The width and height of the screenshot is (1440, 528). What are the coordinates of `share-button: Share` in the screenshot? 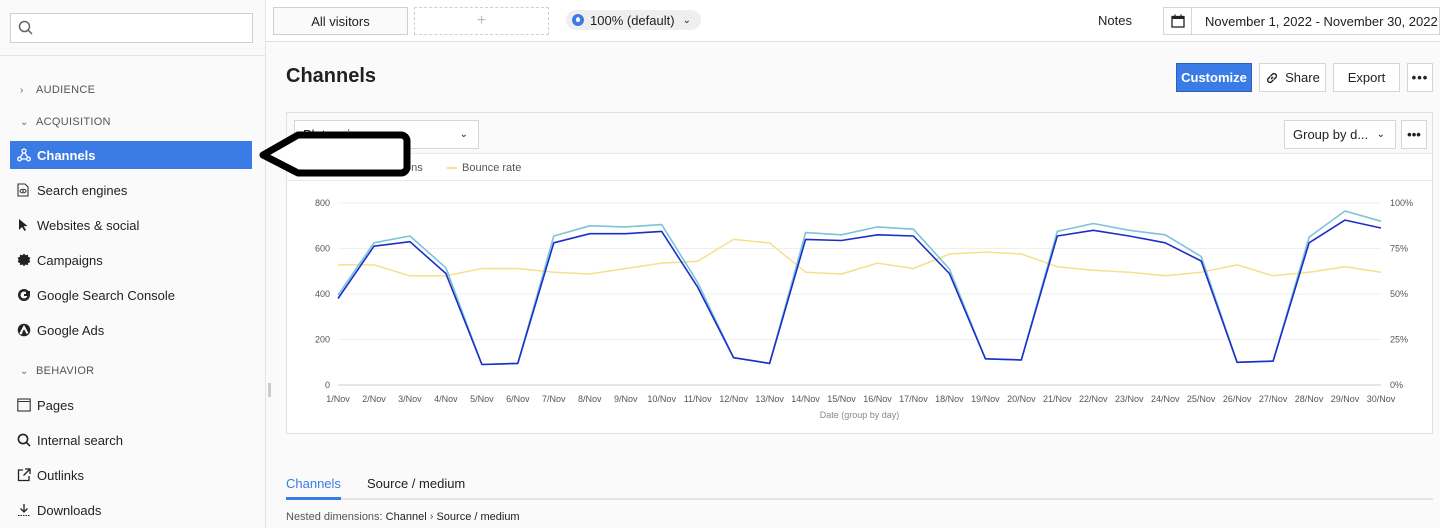 It's located at (1292, 77).